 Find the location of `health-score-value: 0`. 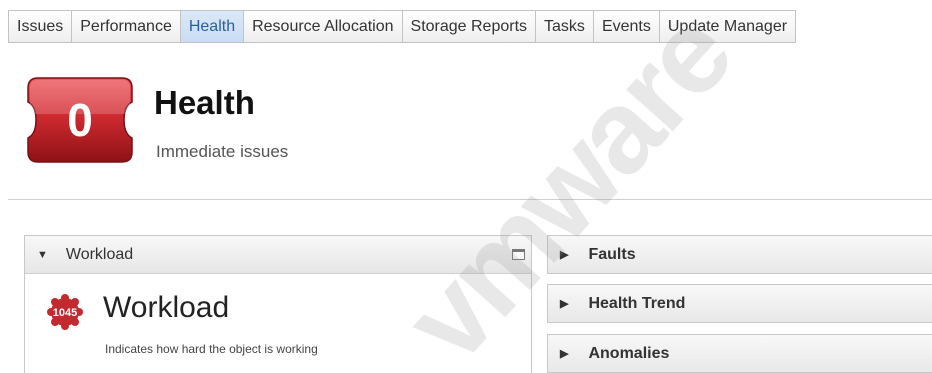

health-score-value: 0 is located at coordinates (80, 120).